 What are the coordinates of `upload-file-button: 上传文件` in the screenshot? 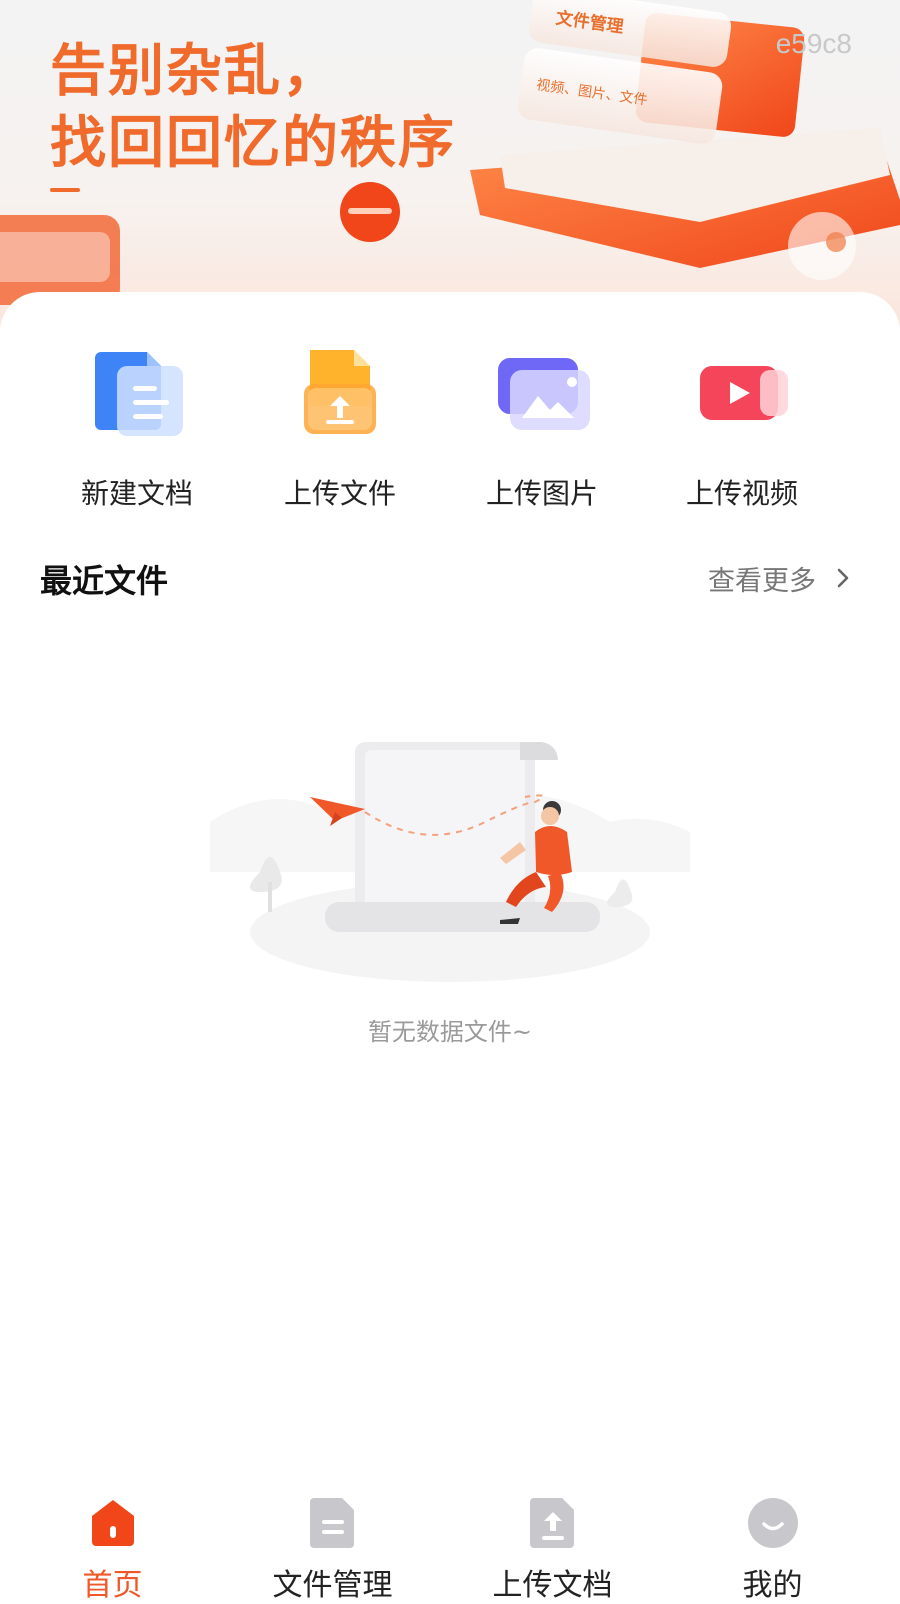 It's located at (340, 434).